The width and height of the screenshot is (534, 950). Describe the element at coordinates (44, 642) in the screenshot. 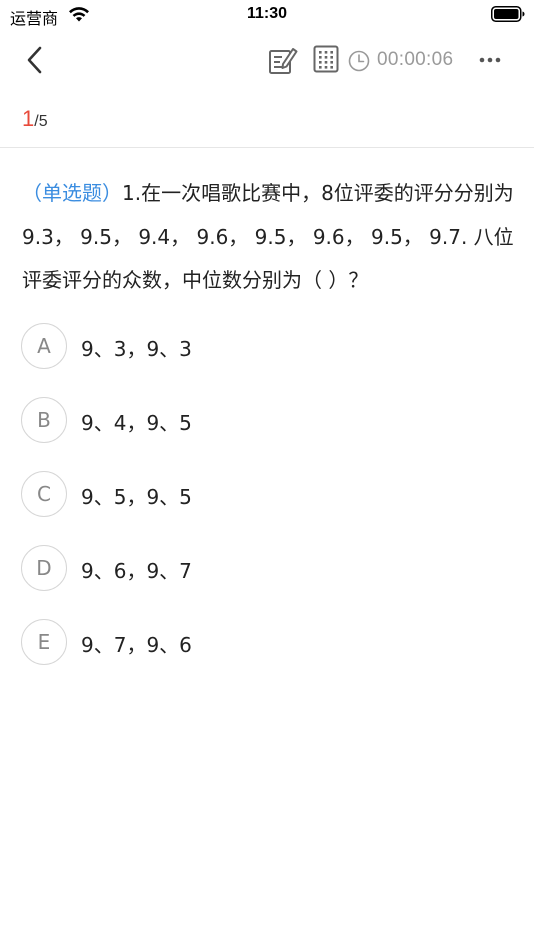

I see `option-letter: E` at that location.